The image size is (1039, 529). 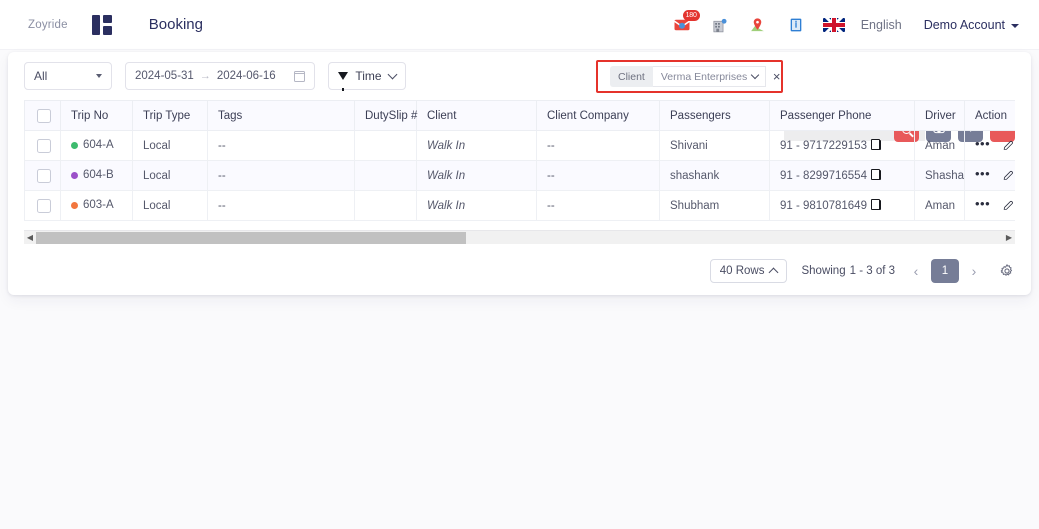 What do you see at coordinates (720, 25) in the screenshot?
I see `hotel-icon` at bounding box center [720, 25].